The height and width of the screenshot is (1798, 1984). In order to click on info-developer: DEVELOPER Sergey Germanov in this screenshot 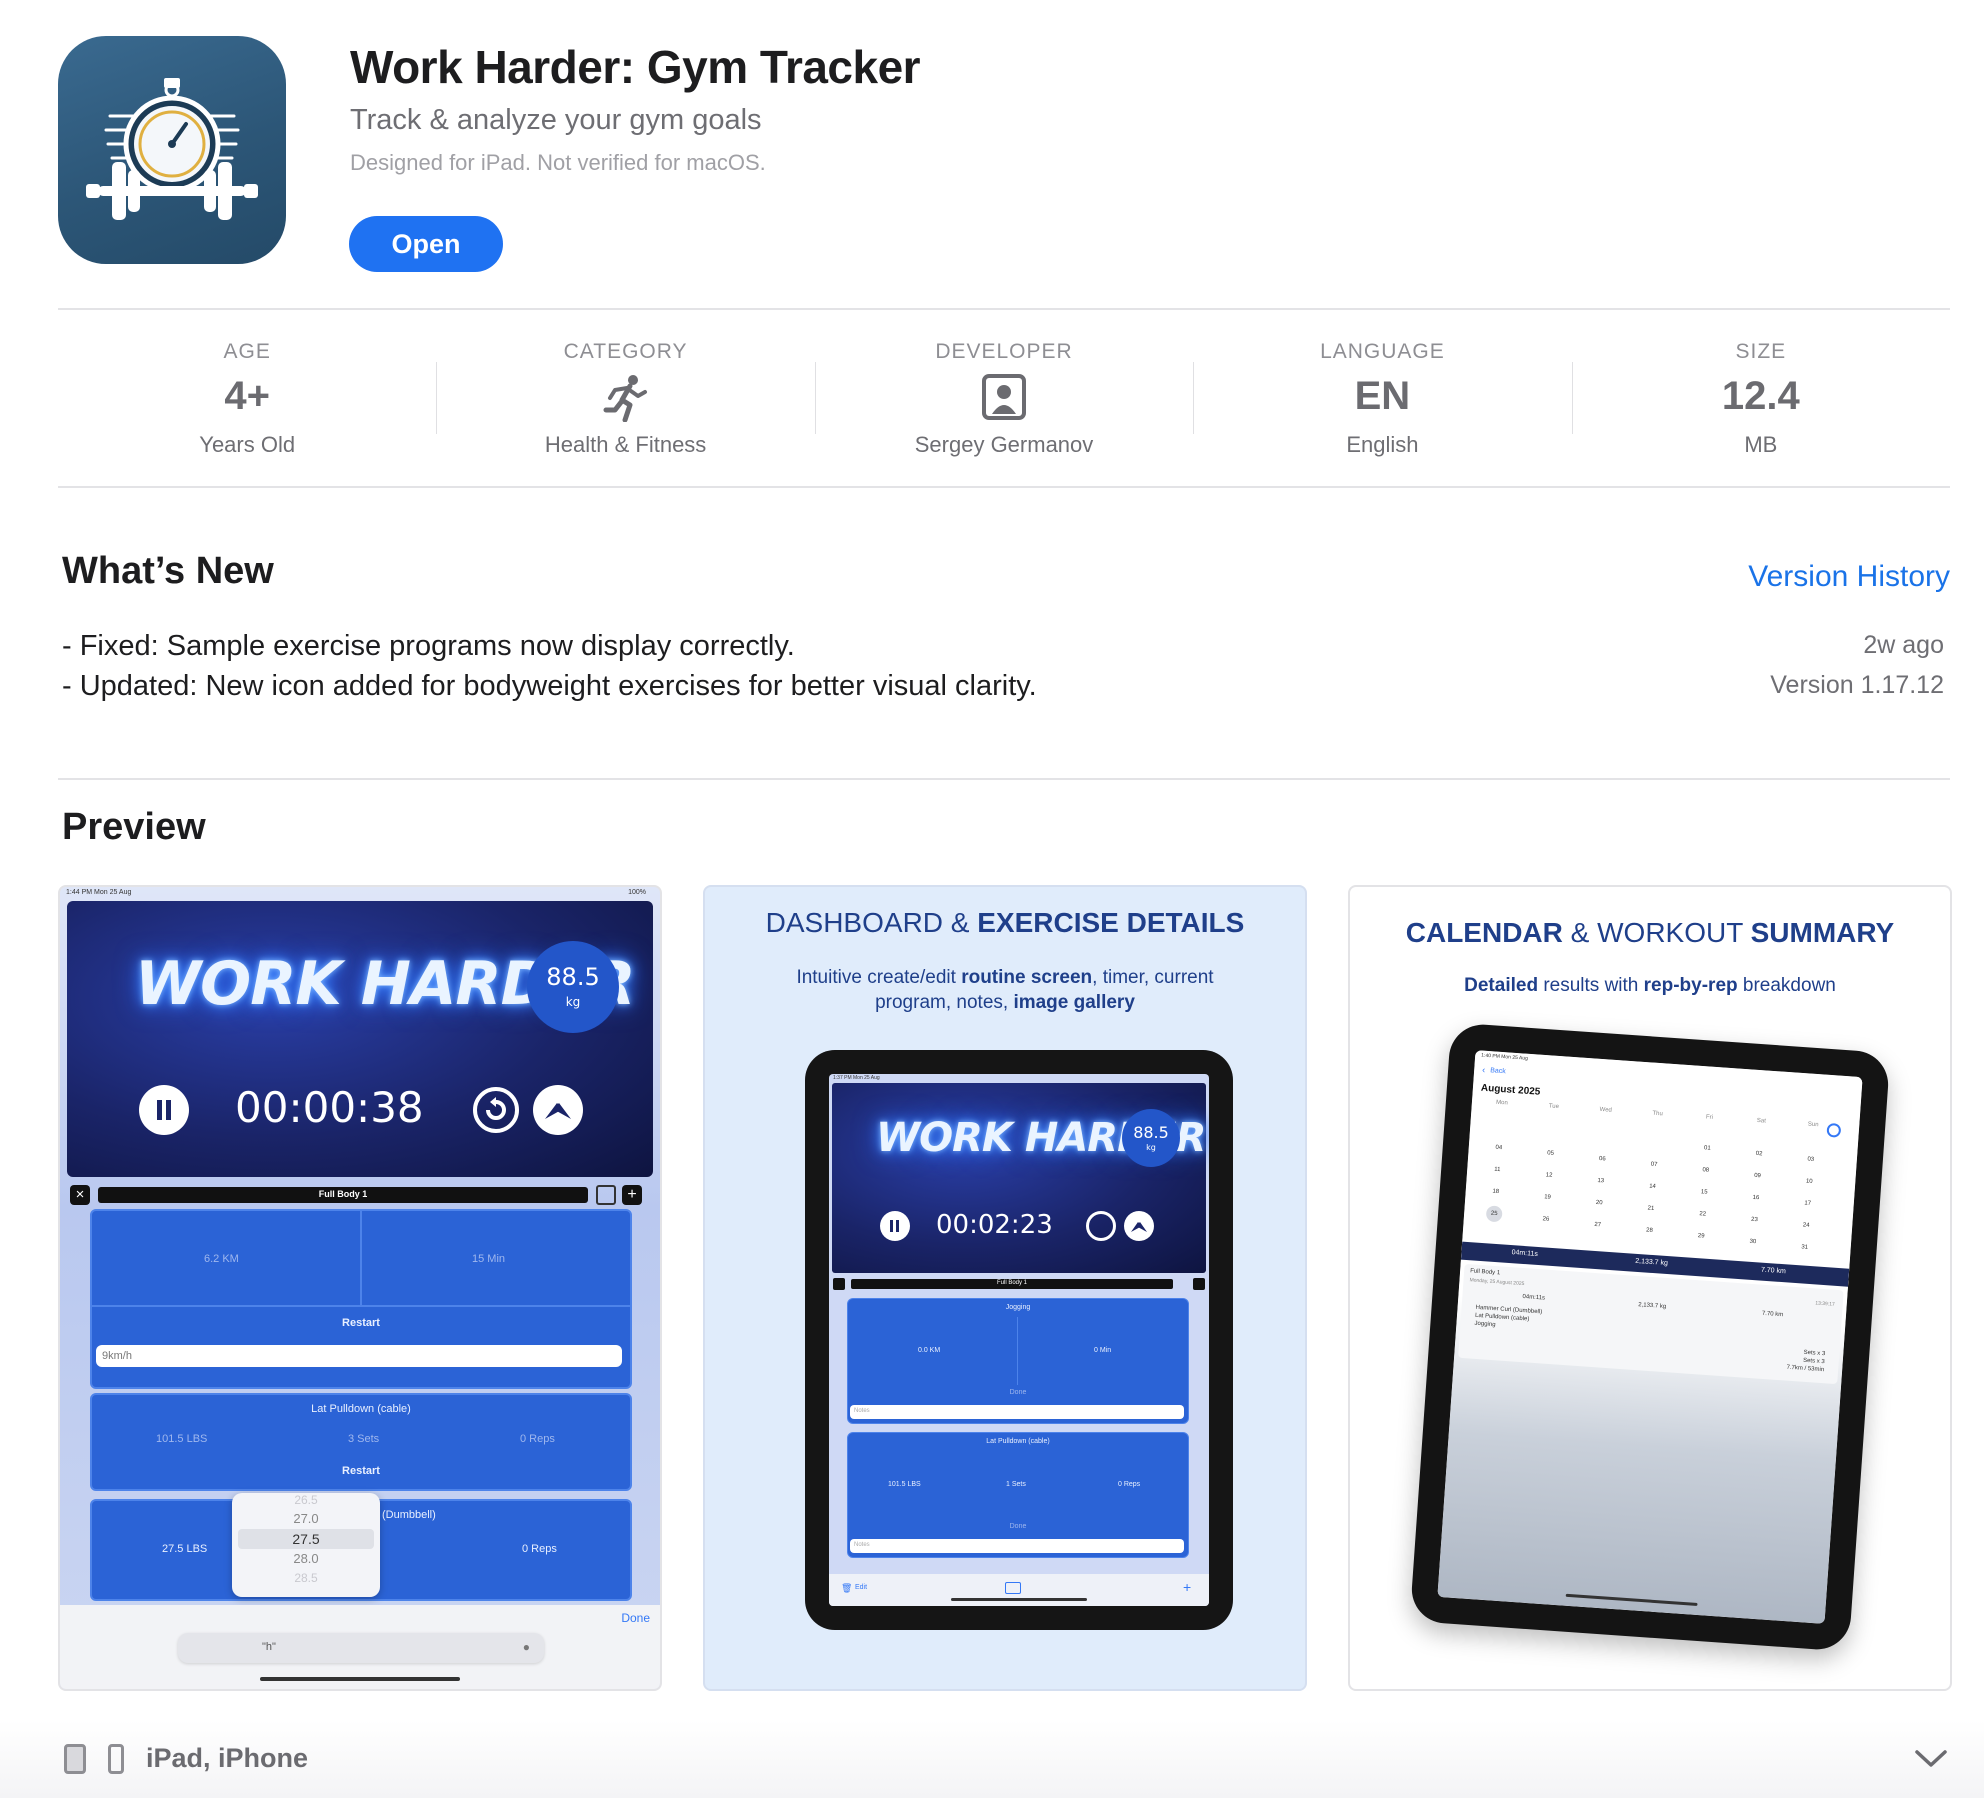, I will do `click(1003, 398)`.